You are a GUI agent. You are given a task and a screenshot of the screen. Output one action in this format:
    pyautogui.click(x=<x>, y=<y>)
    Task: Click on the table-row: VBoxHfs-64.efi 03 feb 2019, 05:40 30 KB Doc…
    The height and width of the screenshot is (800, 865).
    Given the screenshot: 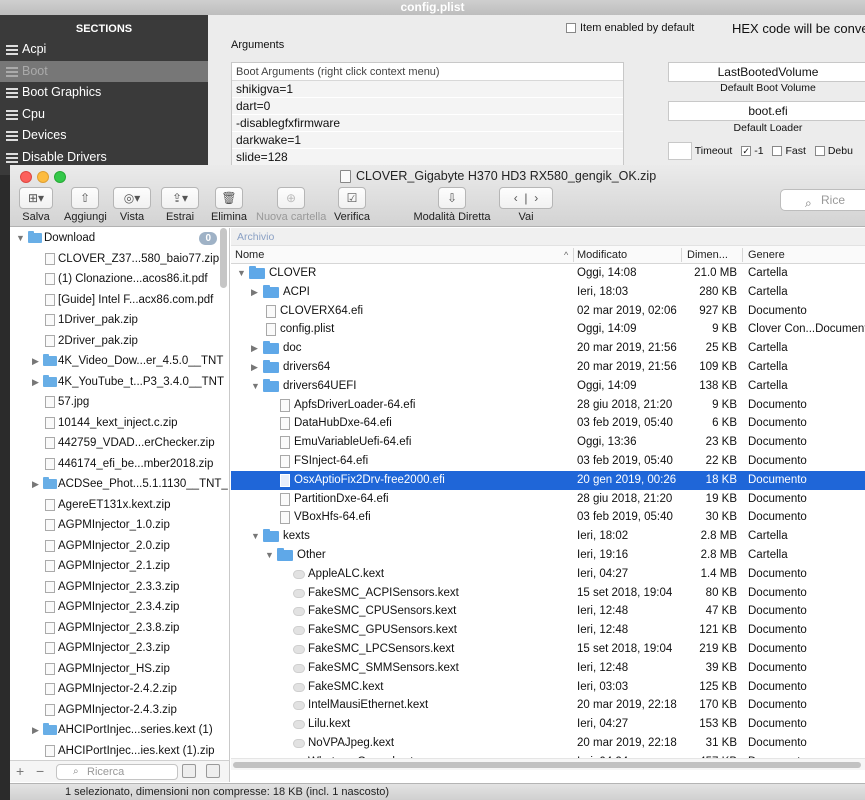 What is the action you would take?
    pyautogui.click(x=548, y=517)
    